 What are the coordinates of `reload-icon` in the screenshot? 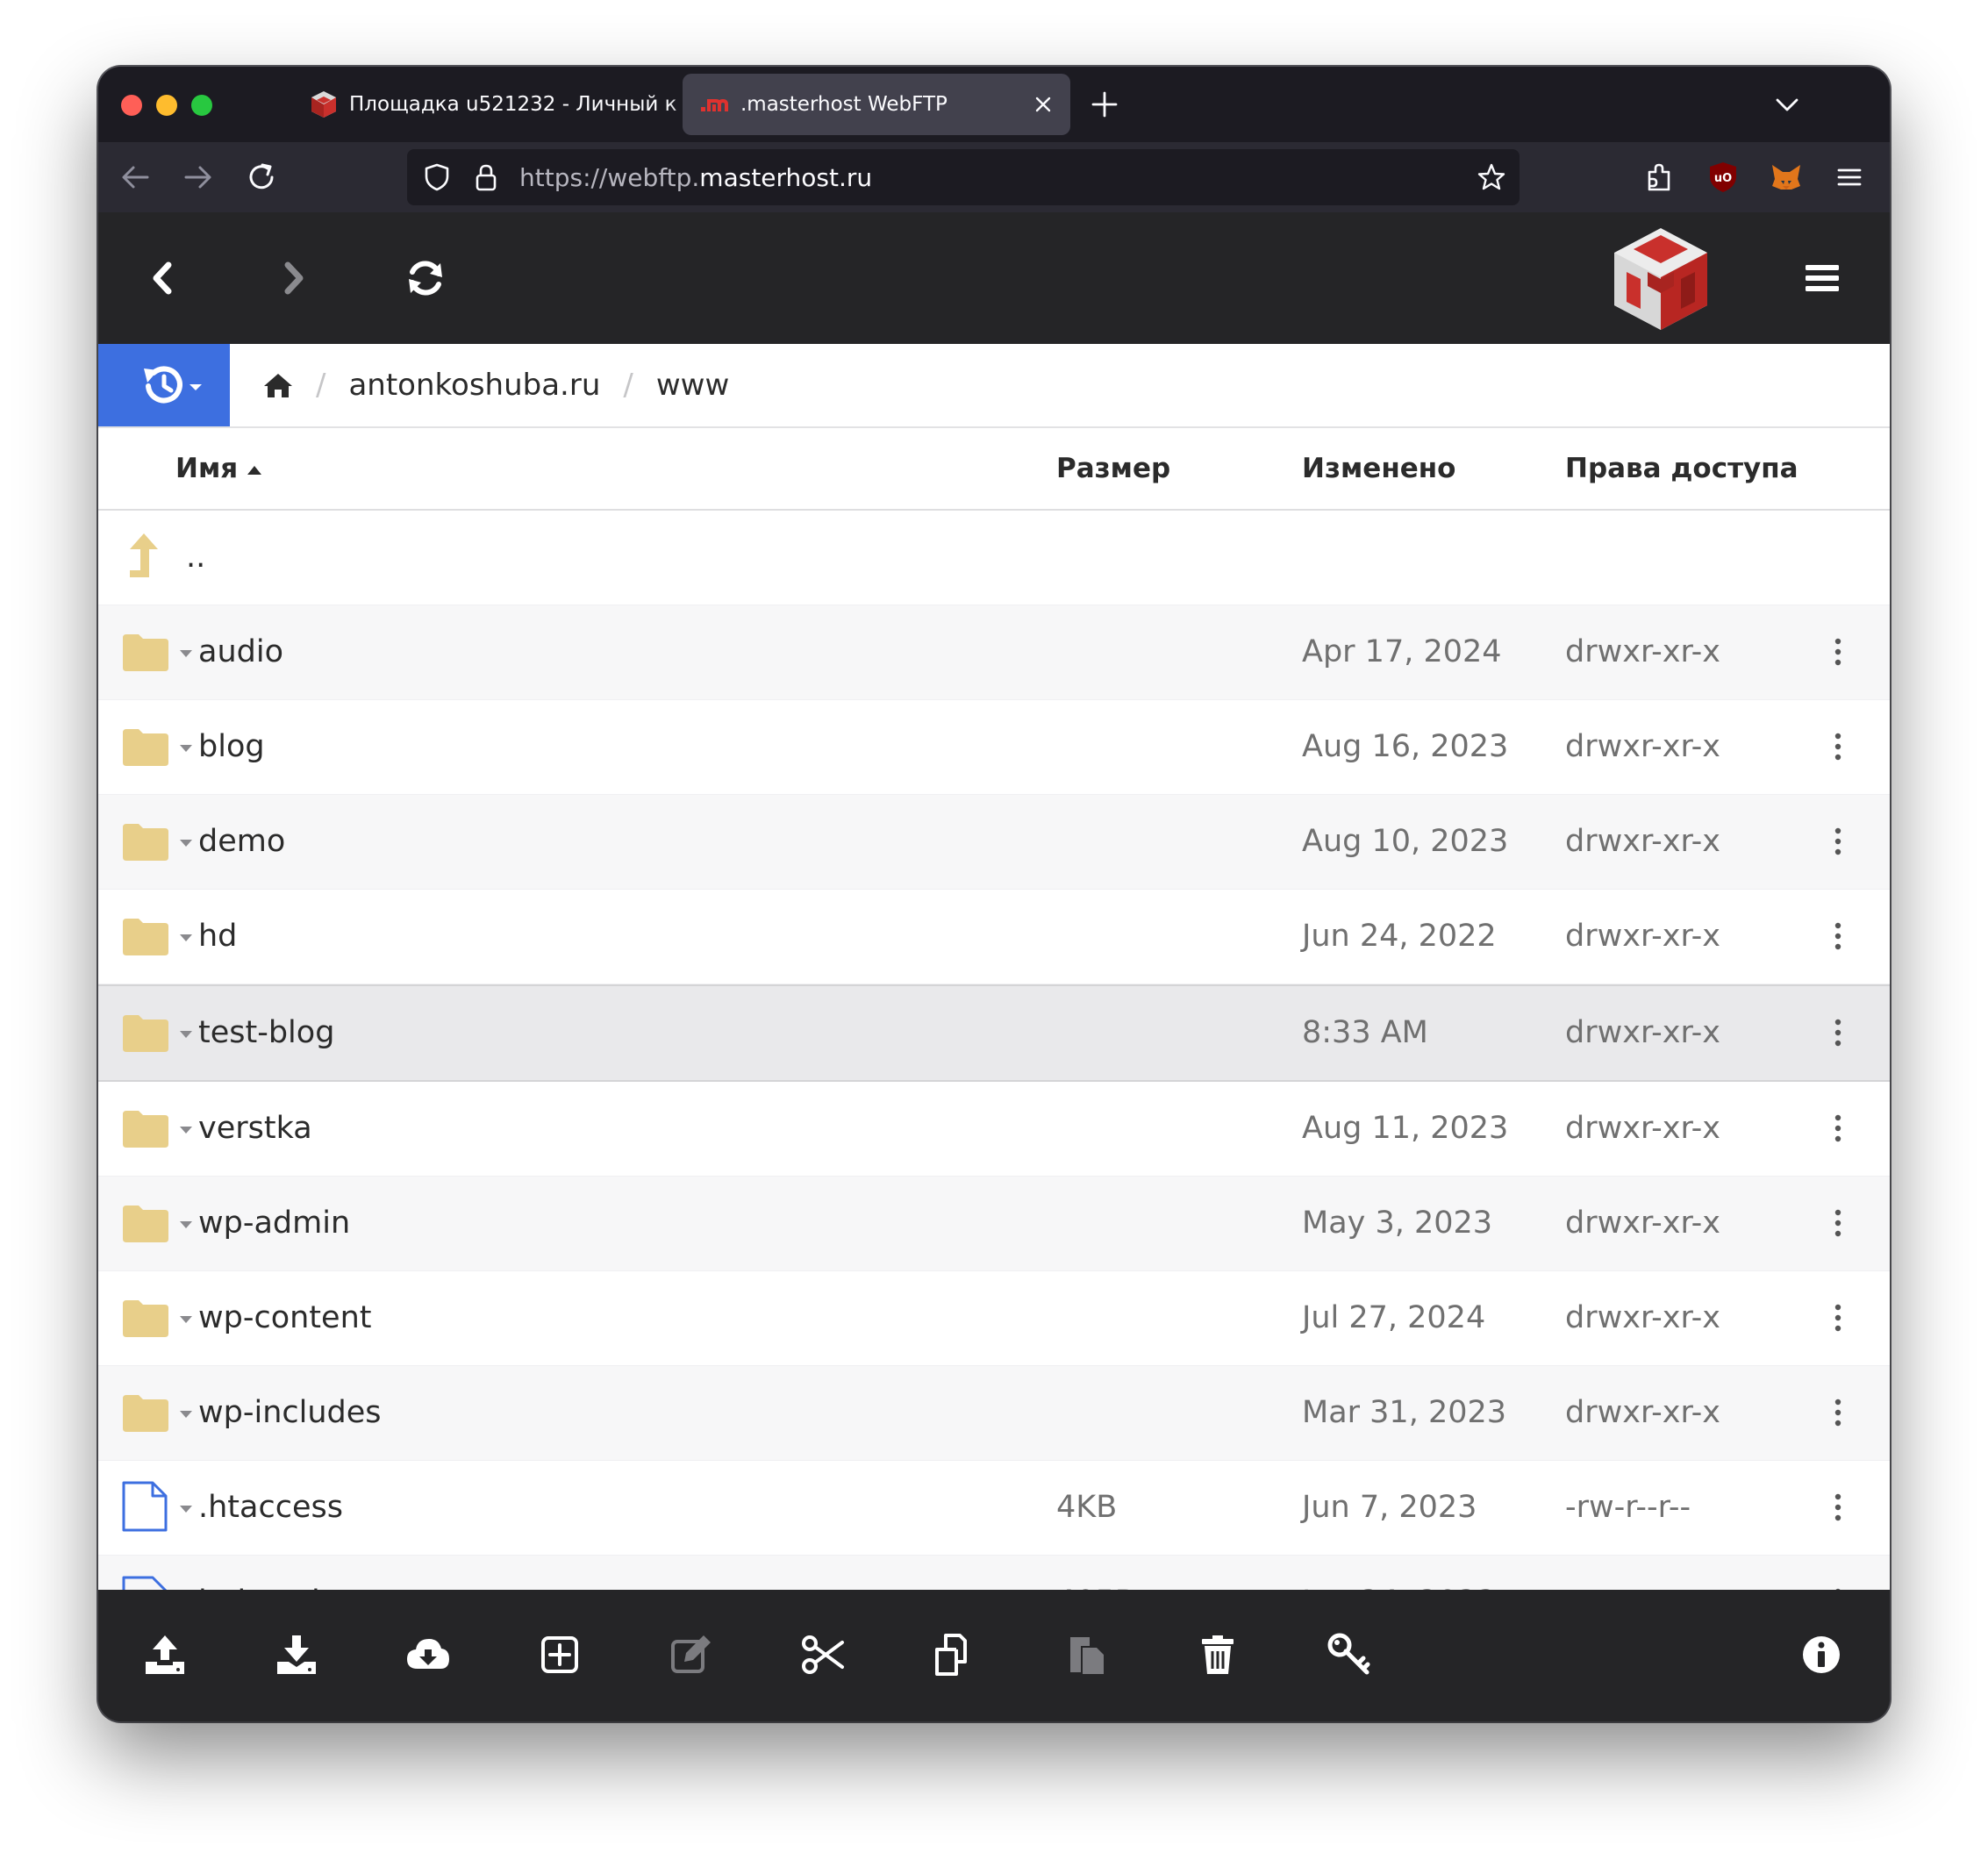 It's located at (261, 177).